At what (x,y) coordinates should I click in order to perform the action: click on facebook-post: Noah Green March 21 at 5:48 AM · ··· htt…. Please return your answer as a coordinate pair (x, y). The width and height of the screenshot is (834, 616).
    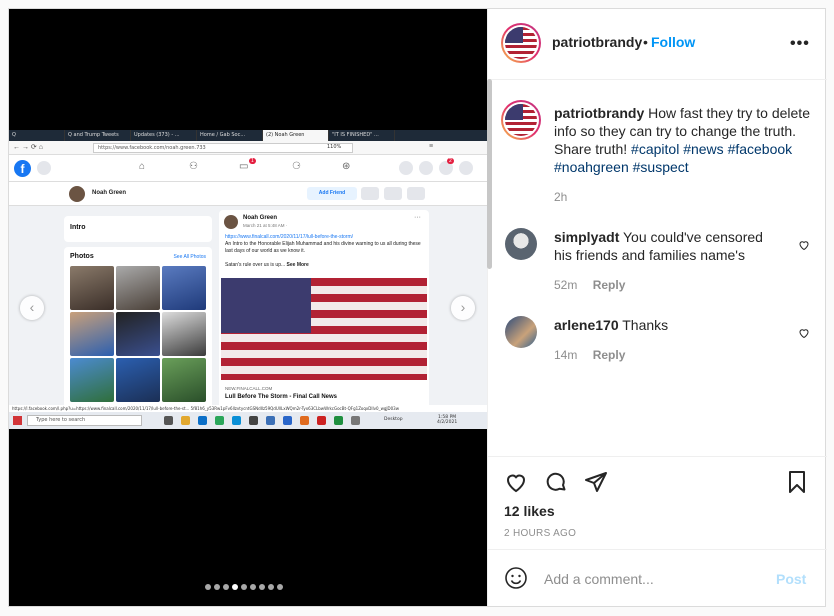
    Looking at the image, I should click on (324, 315).